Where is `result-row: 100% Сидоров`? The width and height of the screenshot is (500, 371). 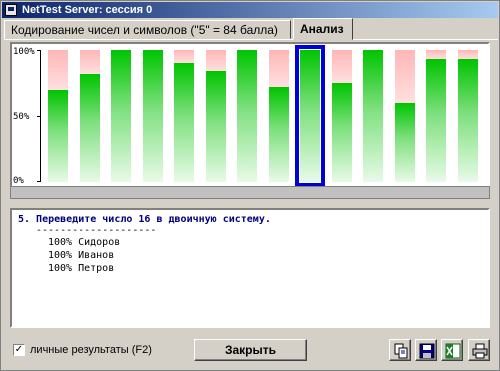 result-row: 100% Сидоров is located at coordinates (84, 242).